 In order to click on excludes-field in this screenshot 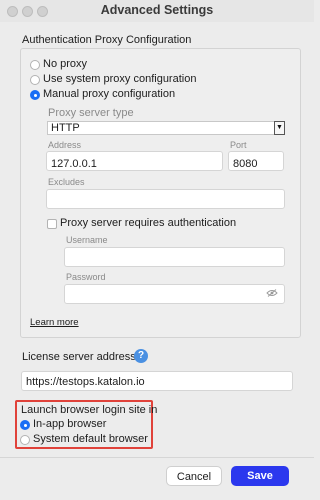, I will do `click(165, 199)`.